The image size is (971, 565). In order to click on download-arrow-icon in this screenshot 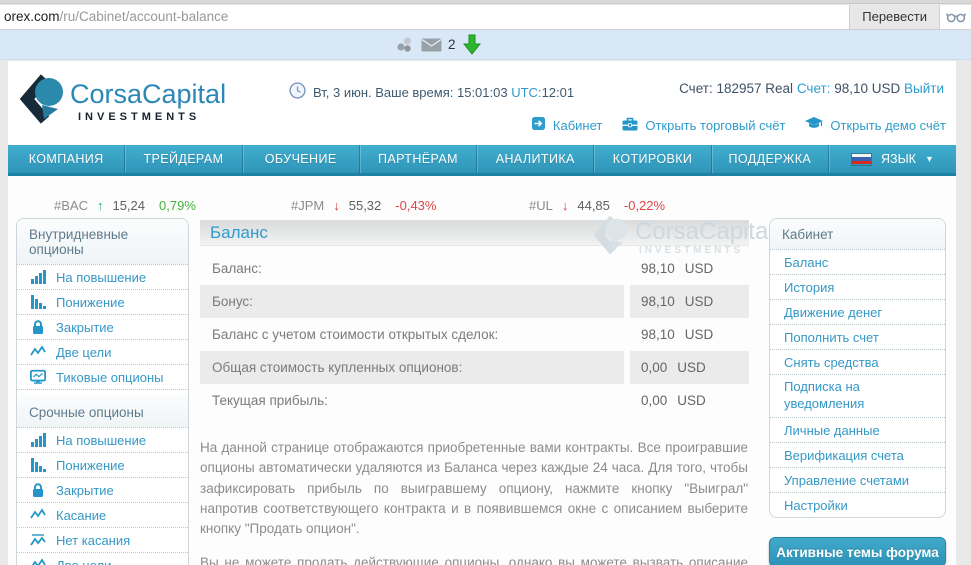, I will do `click(472, 47)`.